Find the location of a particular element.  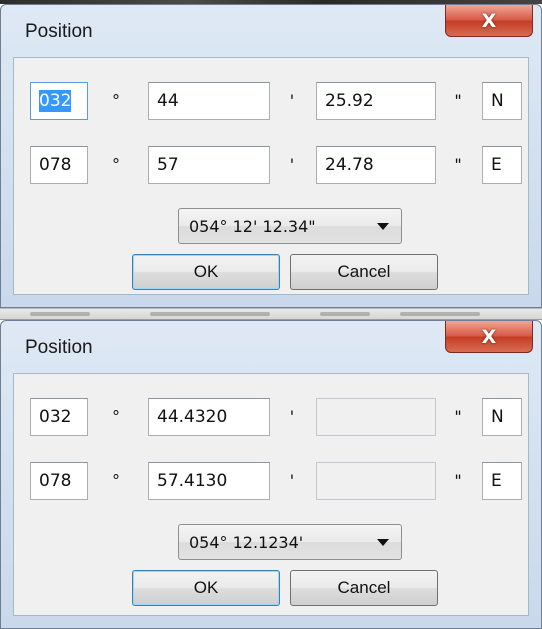

latitude-minutes-field: 44.4320 is located at coordinates (209, 417).